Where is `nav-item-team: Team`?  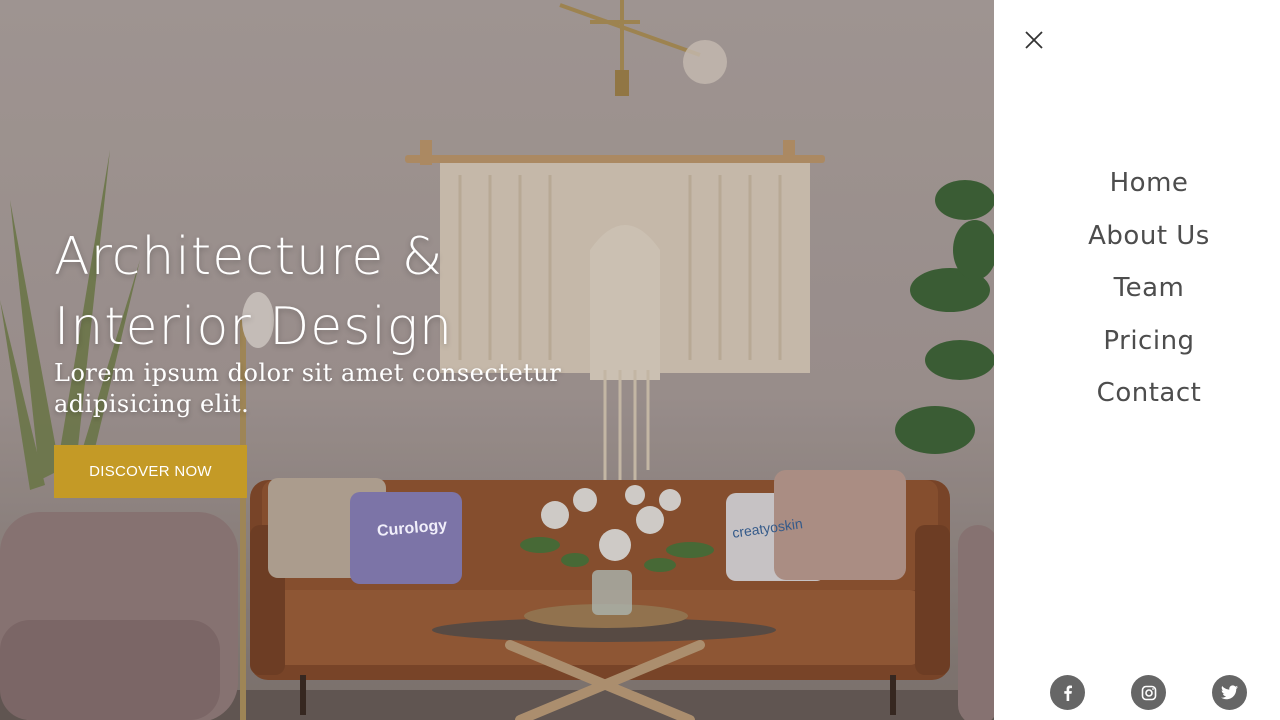
nav-item-team: Team is located at coordinates (1137, 299).